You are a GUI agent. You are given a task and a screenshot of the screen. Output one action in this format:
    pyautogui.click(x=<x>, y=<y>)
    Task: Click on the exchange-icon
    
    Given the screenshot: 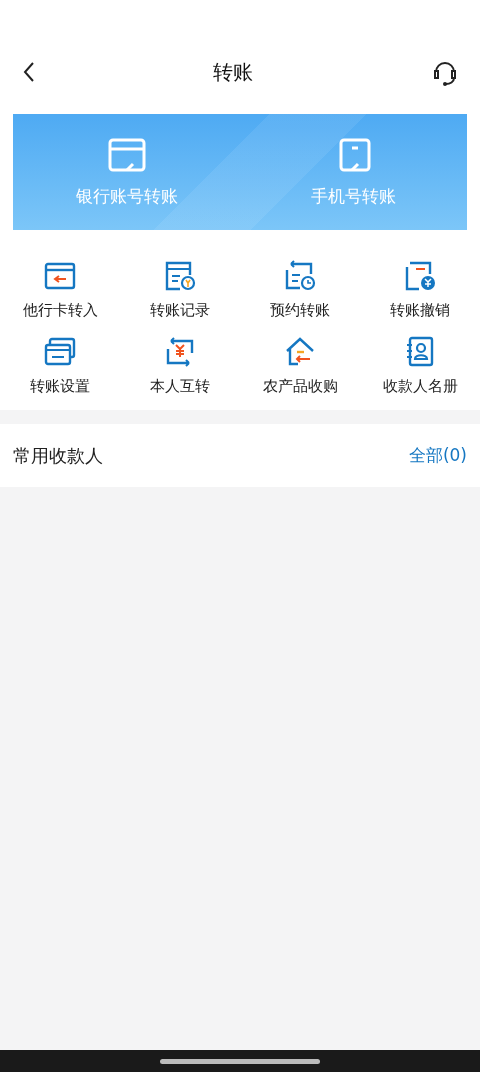 What is the action you would take?
    pyautogui.click(x=180, y=352)
    